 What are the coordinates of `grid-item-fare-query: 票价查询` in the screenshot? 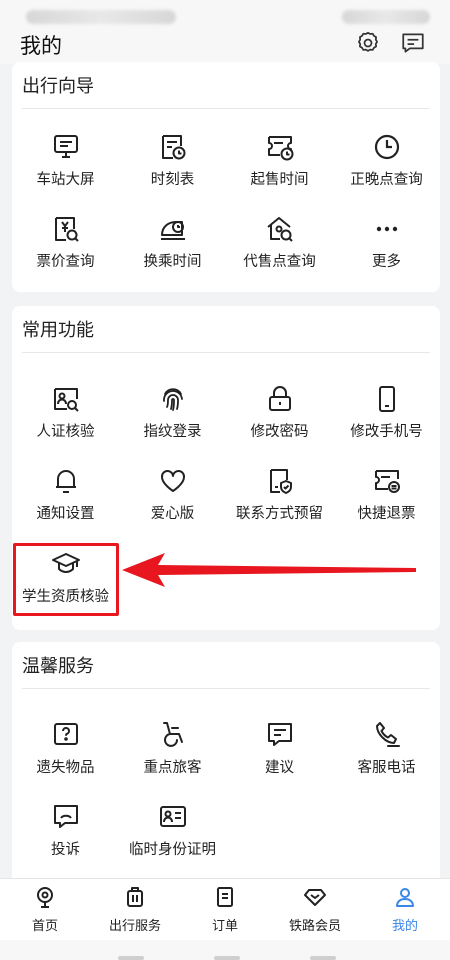 It's located at (65, 251).